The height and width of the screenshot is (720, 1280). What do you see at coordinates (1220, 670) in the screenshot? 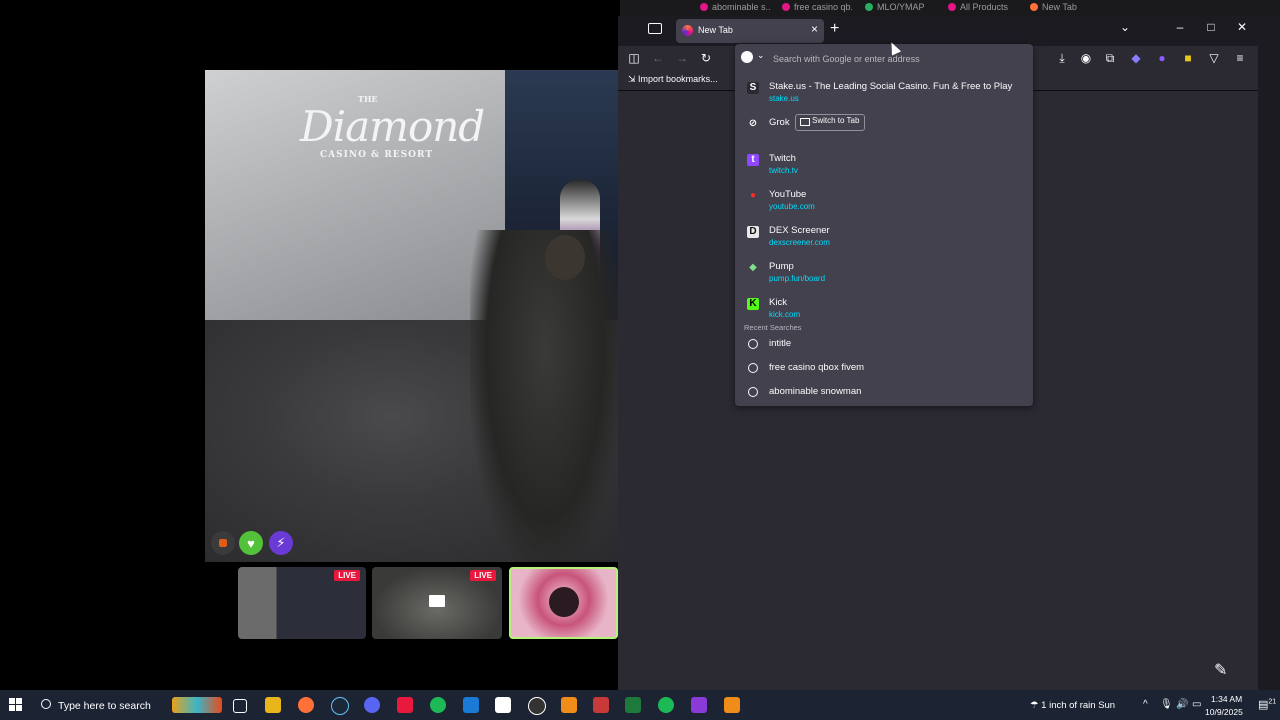
I see `pencil-icon: ✎` at bounding box center [1220, 670].